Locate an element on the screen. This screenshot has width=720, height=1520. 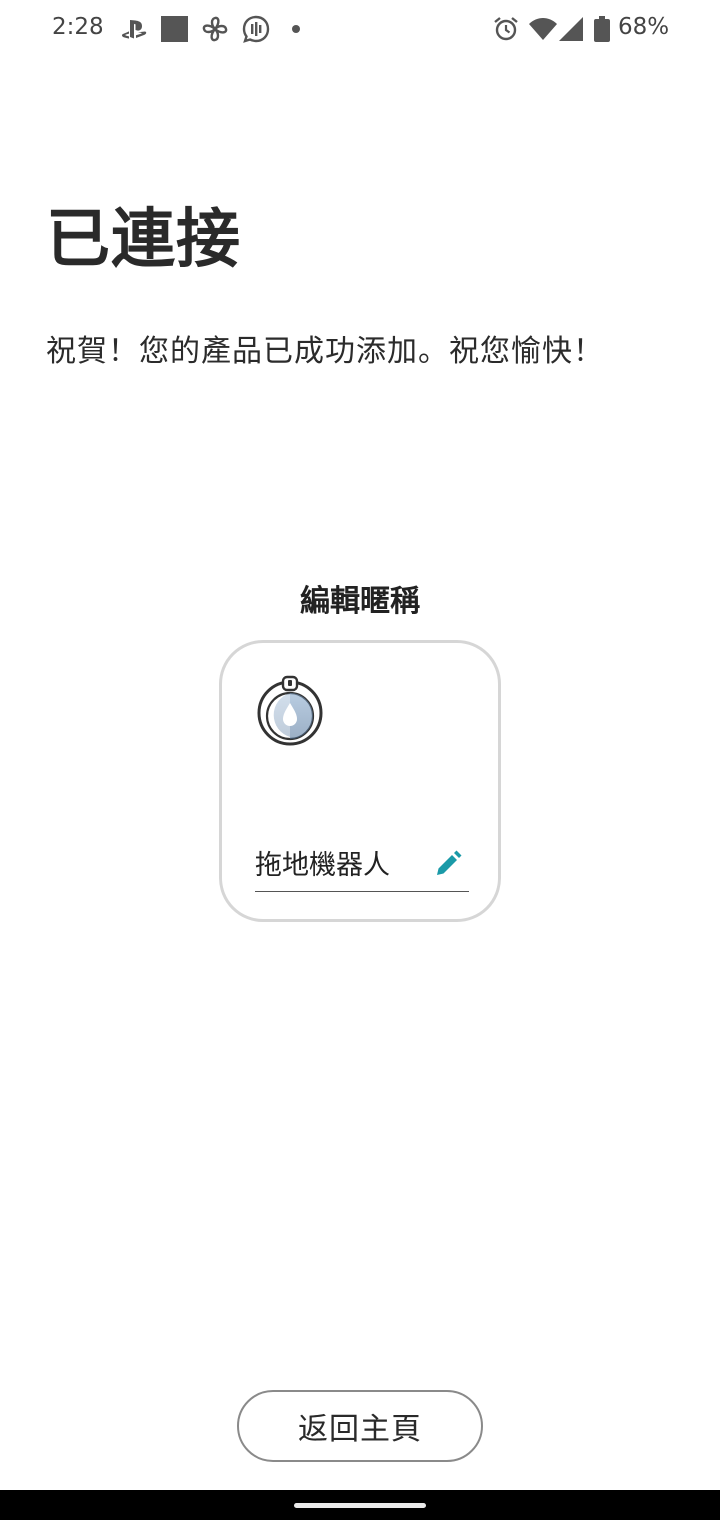
square-app-icon is located at coordinates (174, 29).